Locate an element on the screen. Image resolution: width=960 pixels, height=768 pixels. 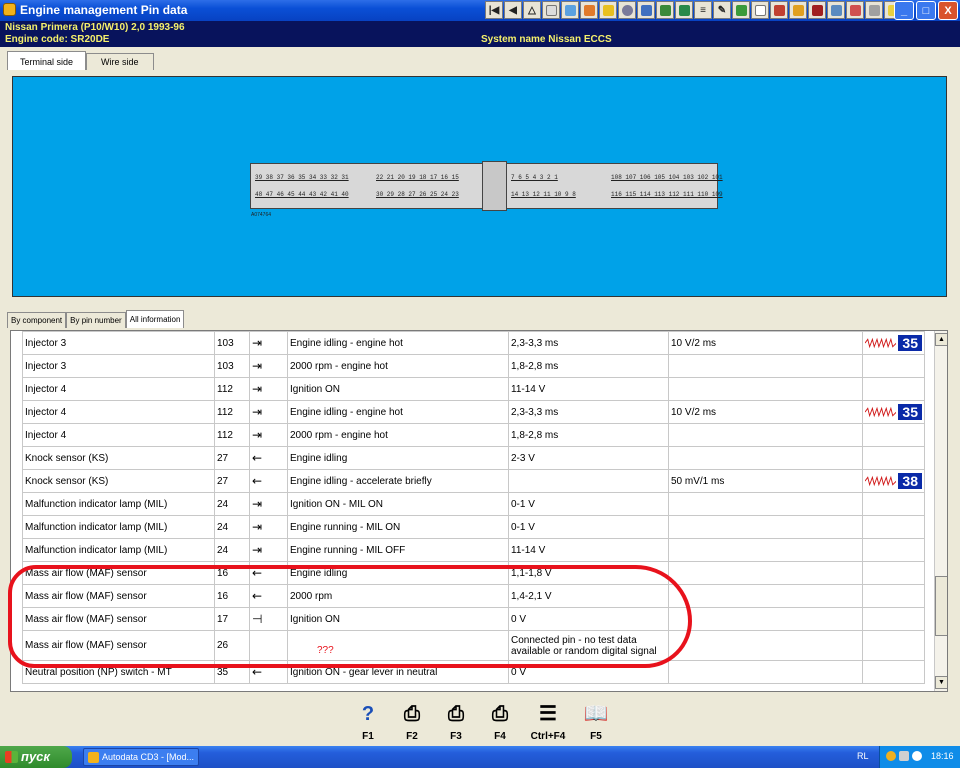
condition-cell: Engine idling - engine hot is located at coordinates (398, 412).